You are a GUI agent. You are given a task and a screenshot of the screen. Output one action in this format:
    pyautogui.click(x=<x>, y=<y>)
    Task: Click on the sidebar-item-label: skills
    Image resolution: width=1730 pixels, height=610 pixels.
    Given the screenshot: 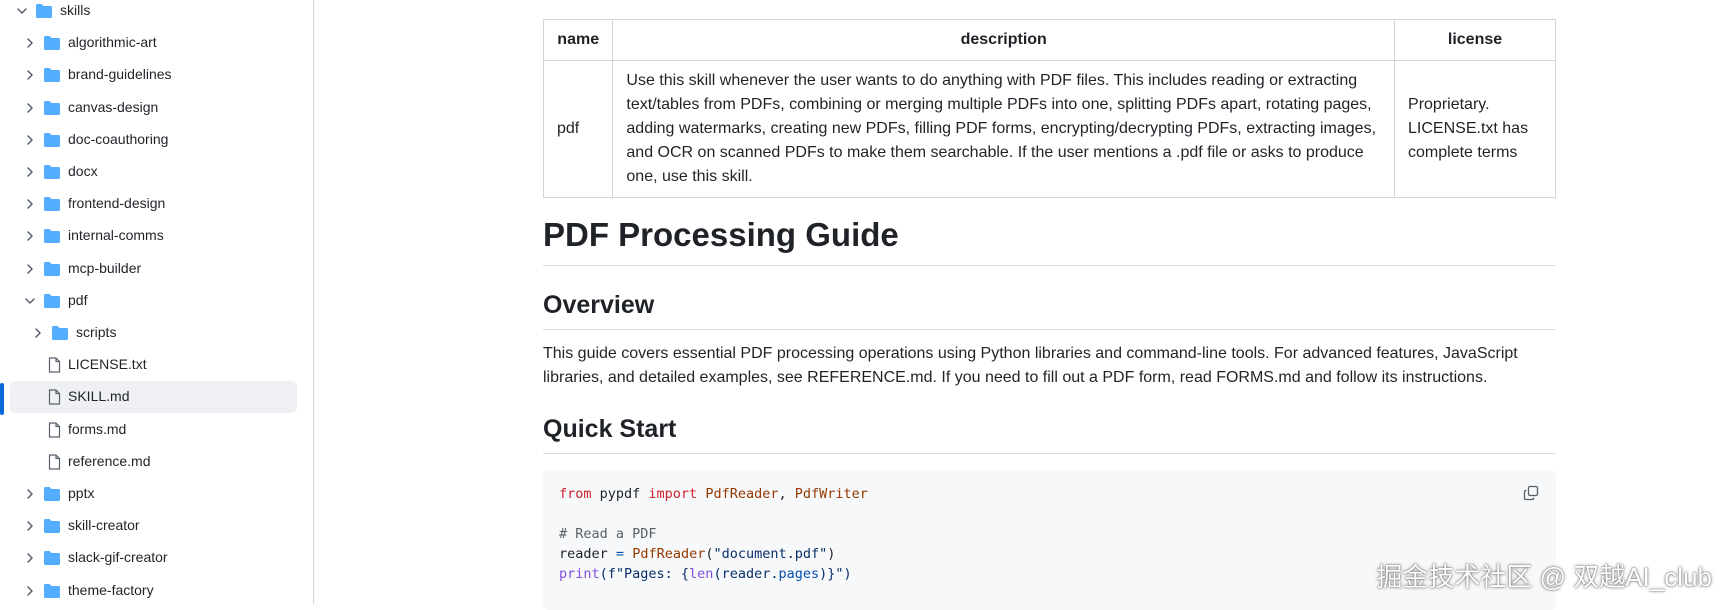 What is the action you would take?
    pyautogui.click(x=75, y=10)
    